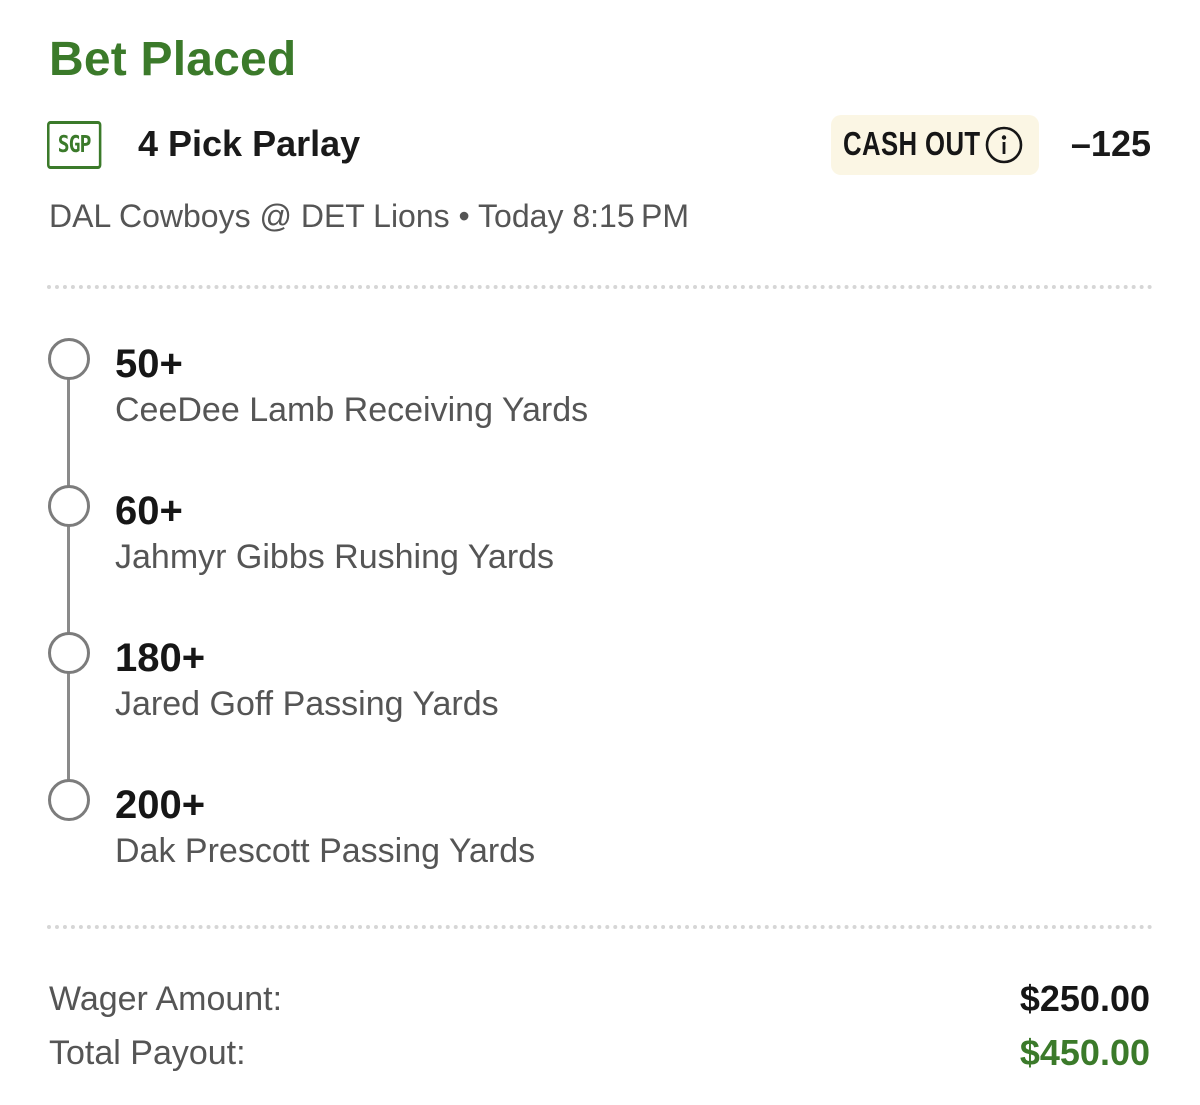  Describe the element at coordinates (166, 999) in the screenshot. I see `wager-amount-label: Wager Amount:` at that location.